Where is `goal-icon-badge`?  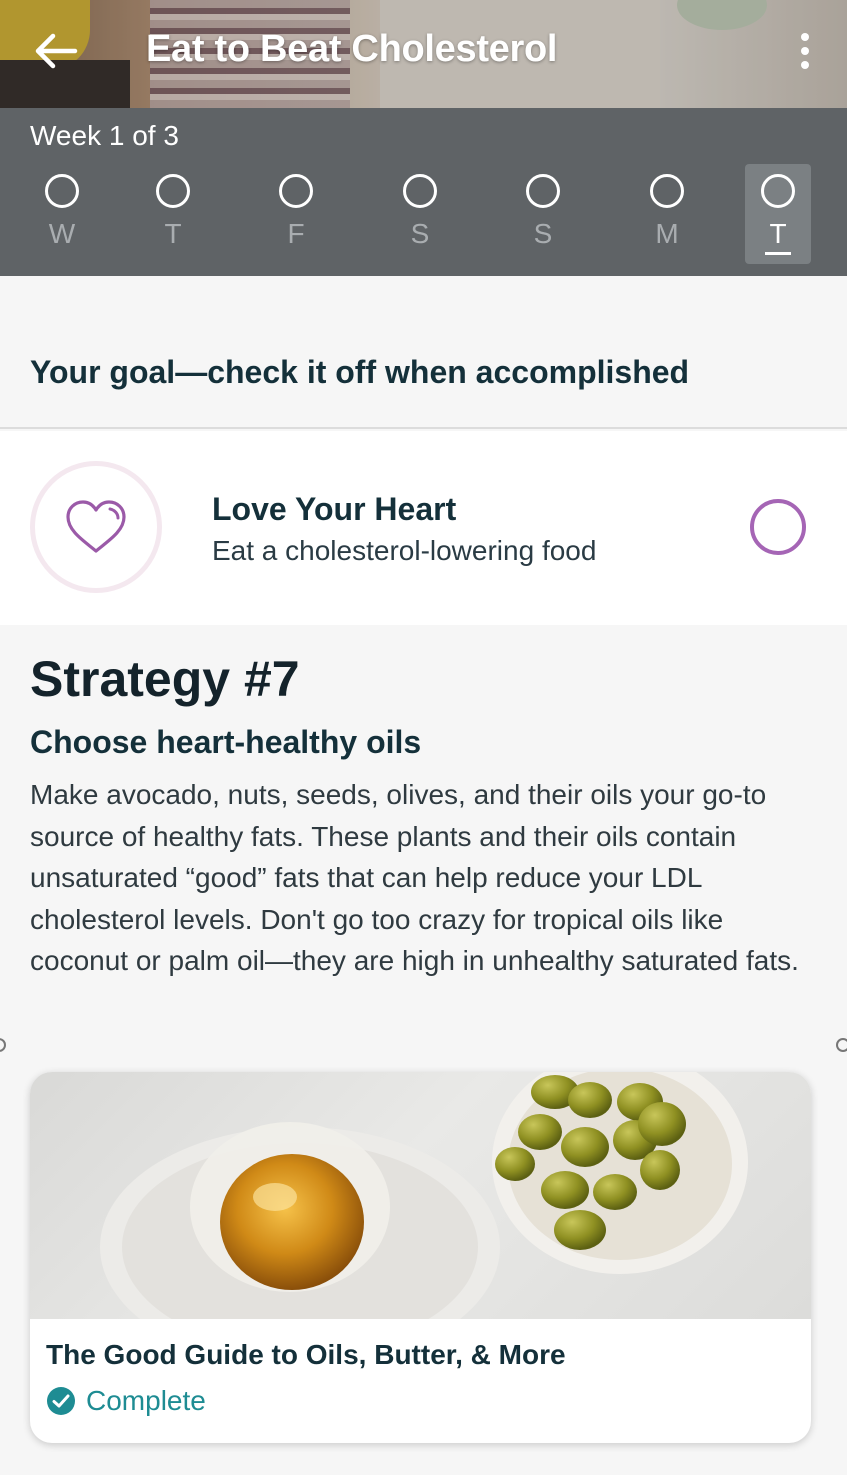 goal-icon-badge is located at coordinates (96, 527).